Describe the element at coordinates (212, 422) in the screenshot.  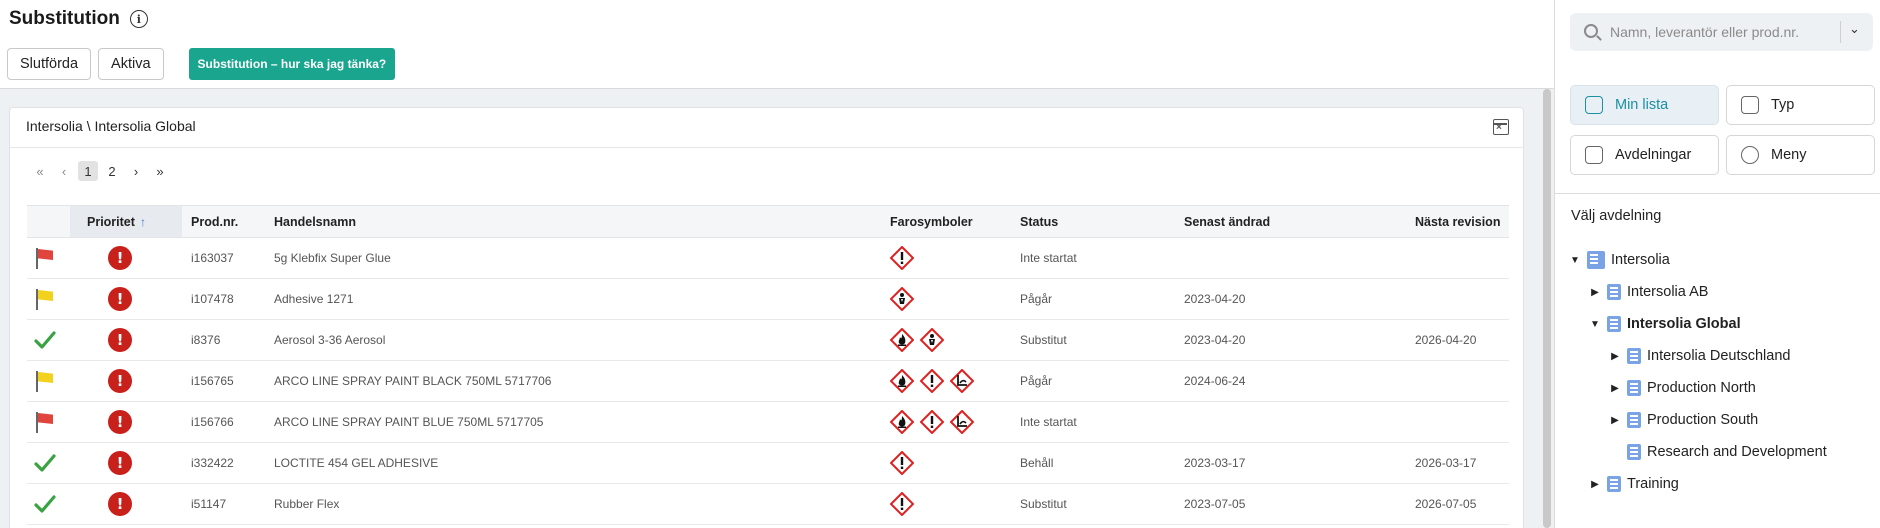
I see `prod-nr-cell: i156766` at that location.